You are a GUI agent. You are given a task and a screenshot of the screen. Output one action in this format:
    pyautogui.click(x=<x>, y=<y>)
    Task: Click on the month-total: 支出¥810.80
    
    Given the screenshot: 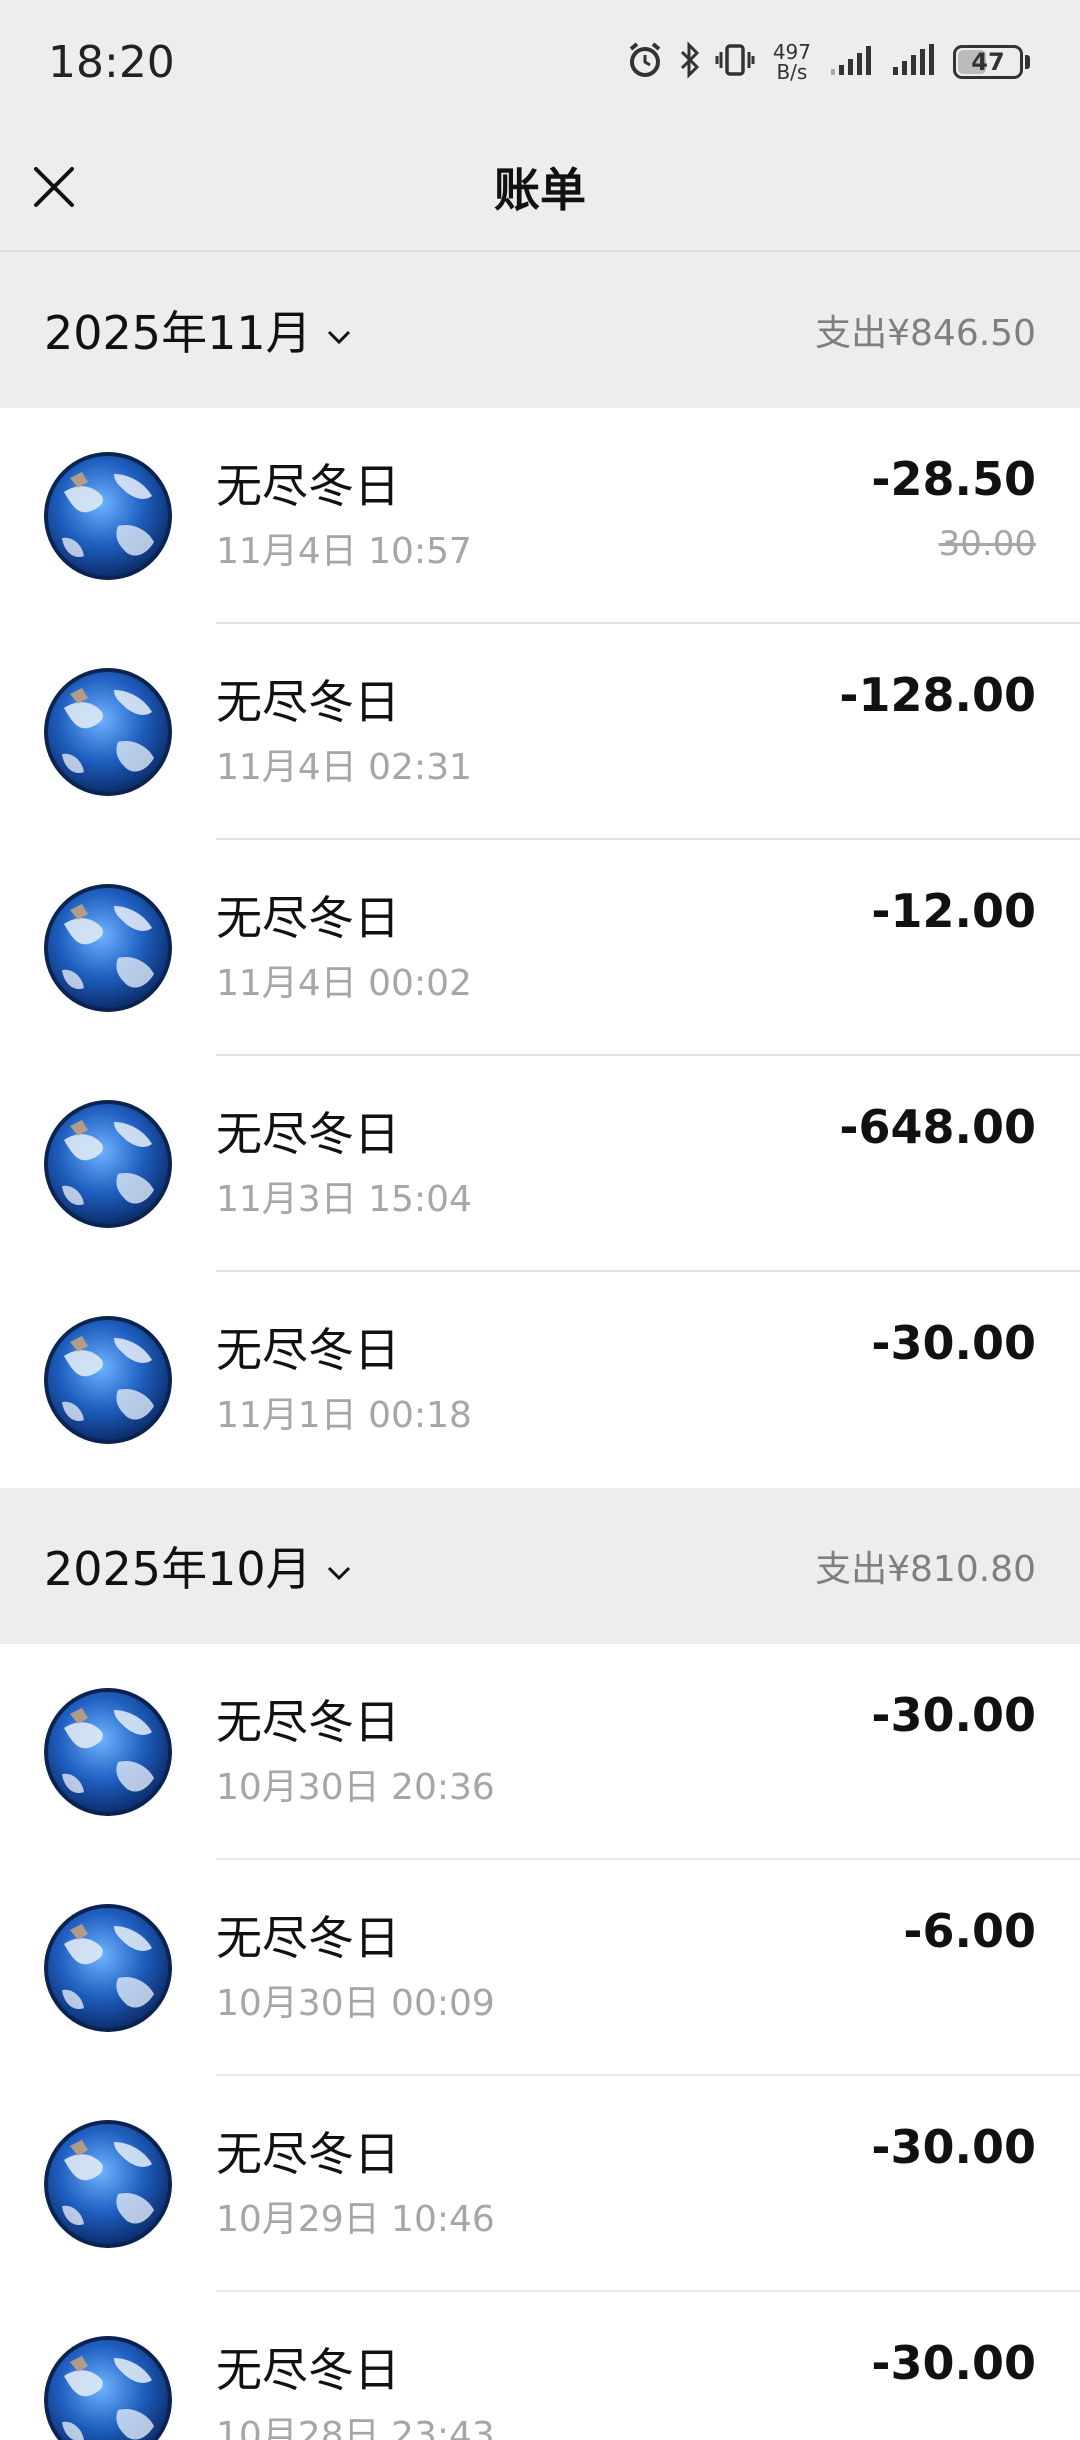 What is the action you would take?
    pyautogui.click(x=925, y=1566)
    